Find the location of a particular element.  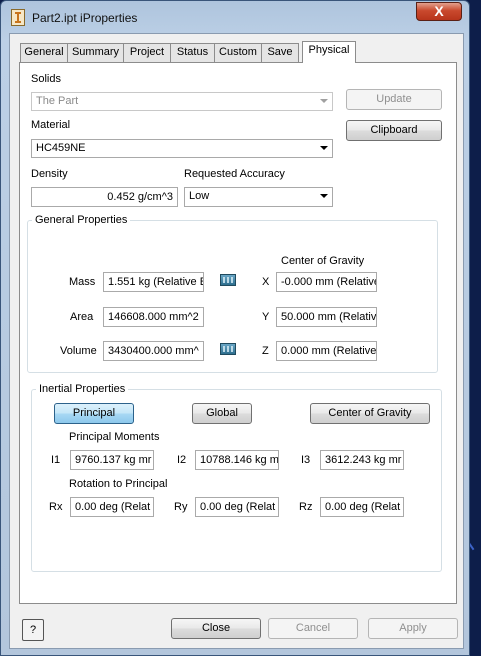

material-dropdown: HC459NE is located at coordinates (182, 148).